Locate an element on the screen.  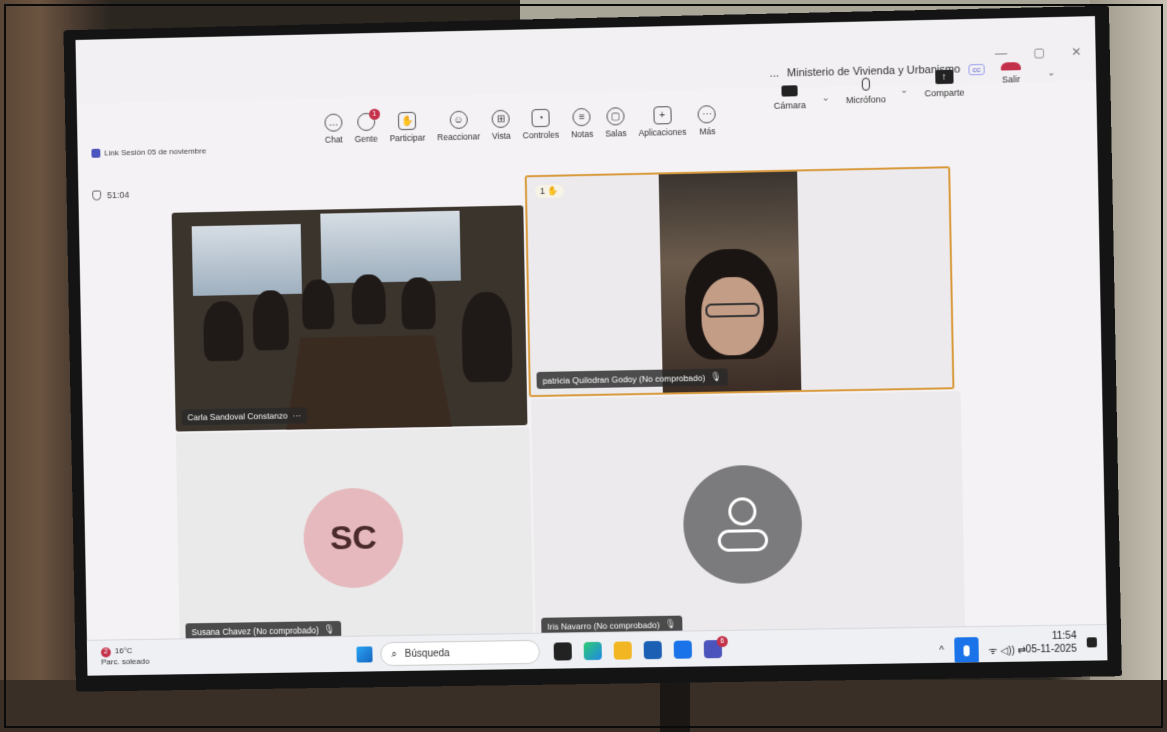
camera-button: Cámara is located at coordinates (789, 98).